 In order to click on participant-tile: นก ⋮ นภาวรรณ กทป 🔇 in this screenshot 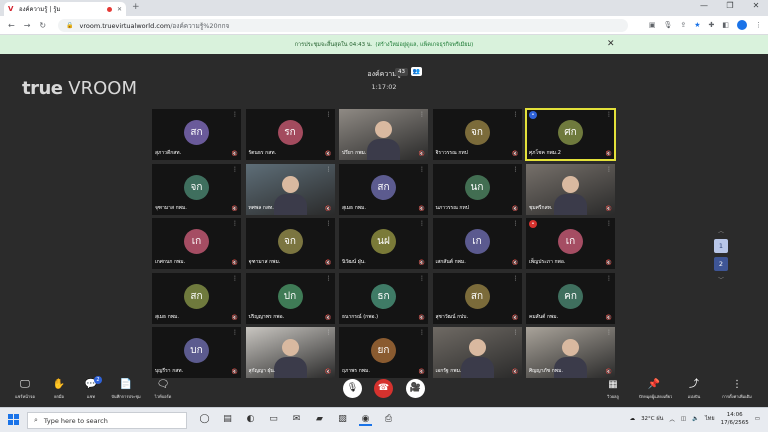, I will do `click(477, 189)`.